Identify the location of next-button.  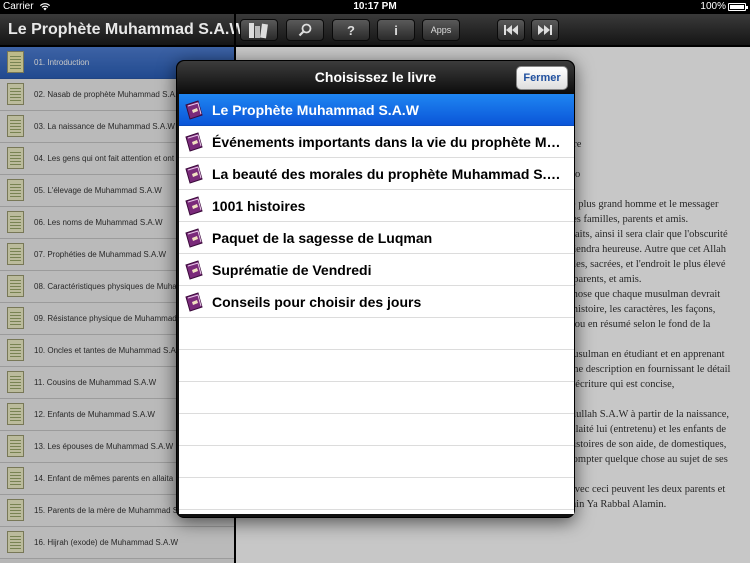
(545, 30).